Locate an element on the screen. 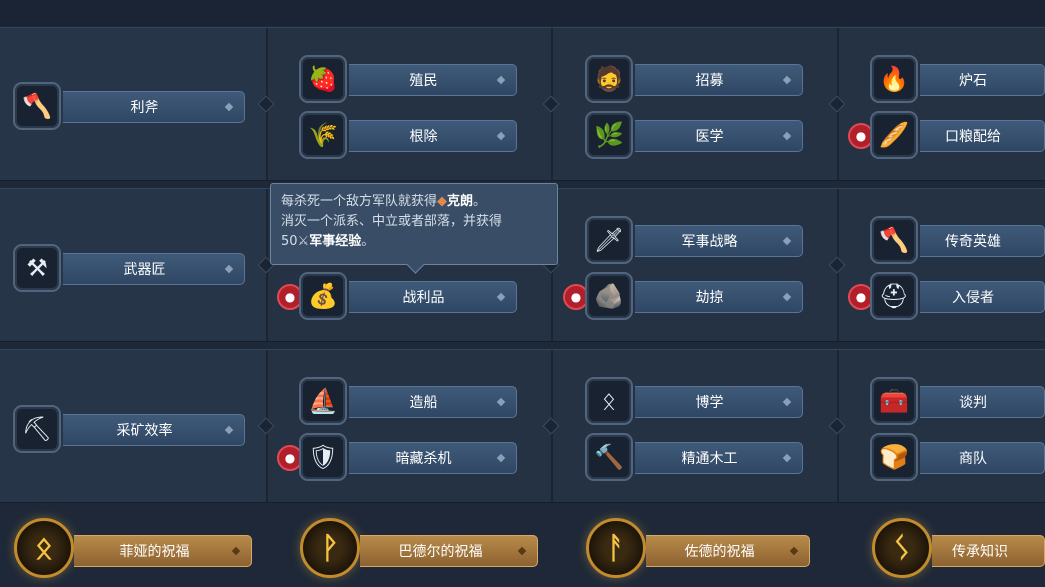 The height and width of the screenshot is (587, 1045). talent-label: 造船 is located at coordinates (433, 402).